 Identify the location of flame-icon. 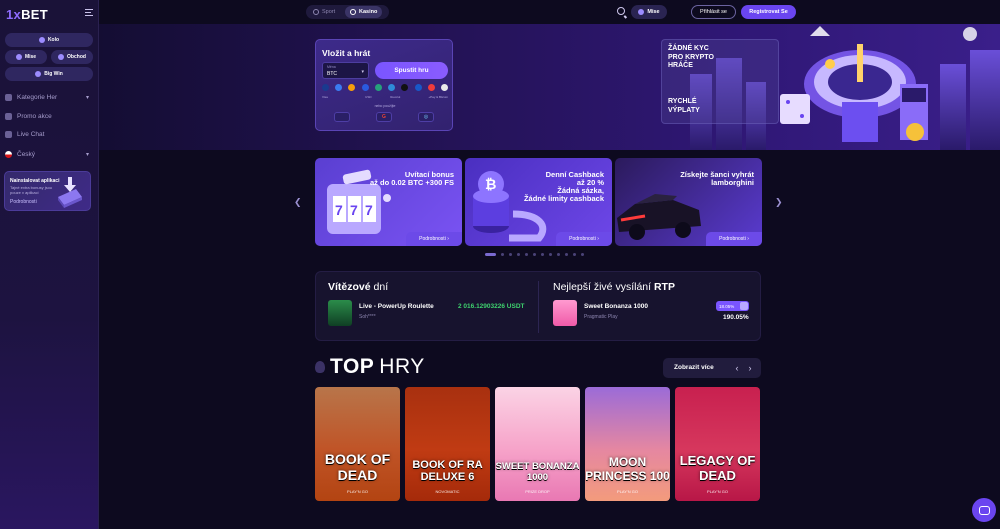
(320, 367).